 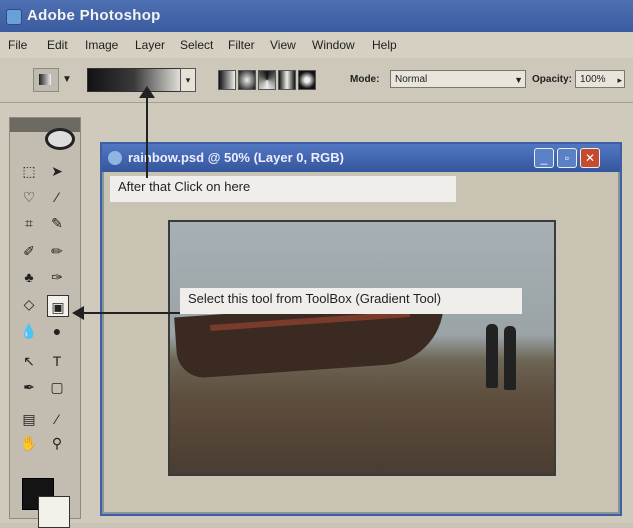 I want to click on crop-tool-icon: ⌗, so click(x=29, y=223).